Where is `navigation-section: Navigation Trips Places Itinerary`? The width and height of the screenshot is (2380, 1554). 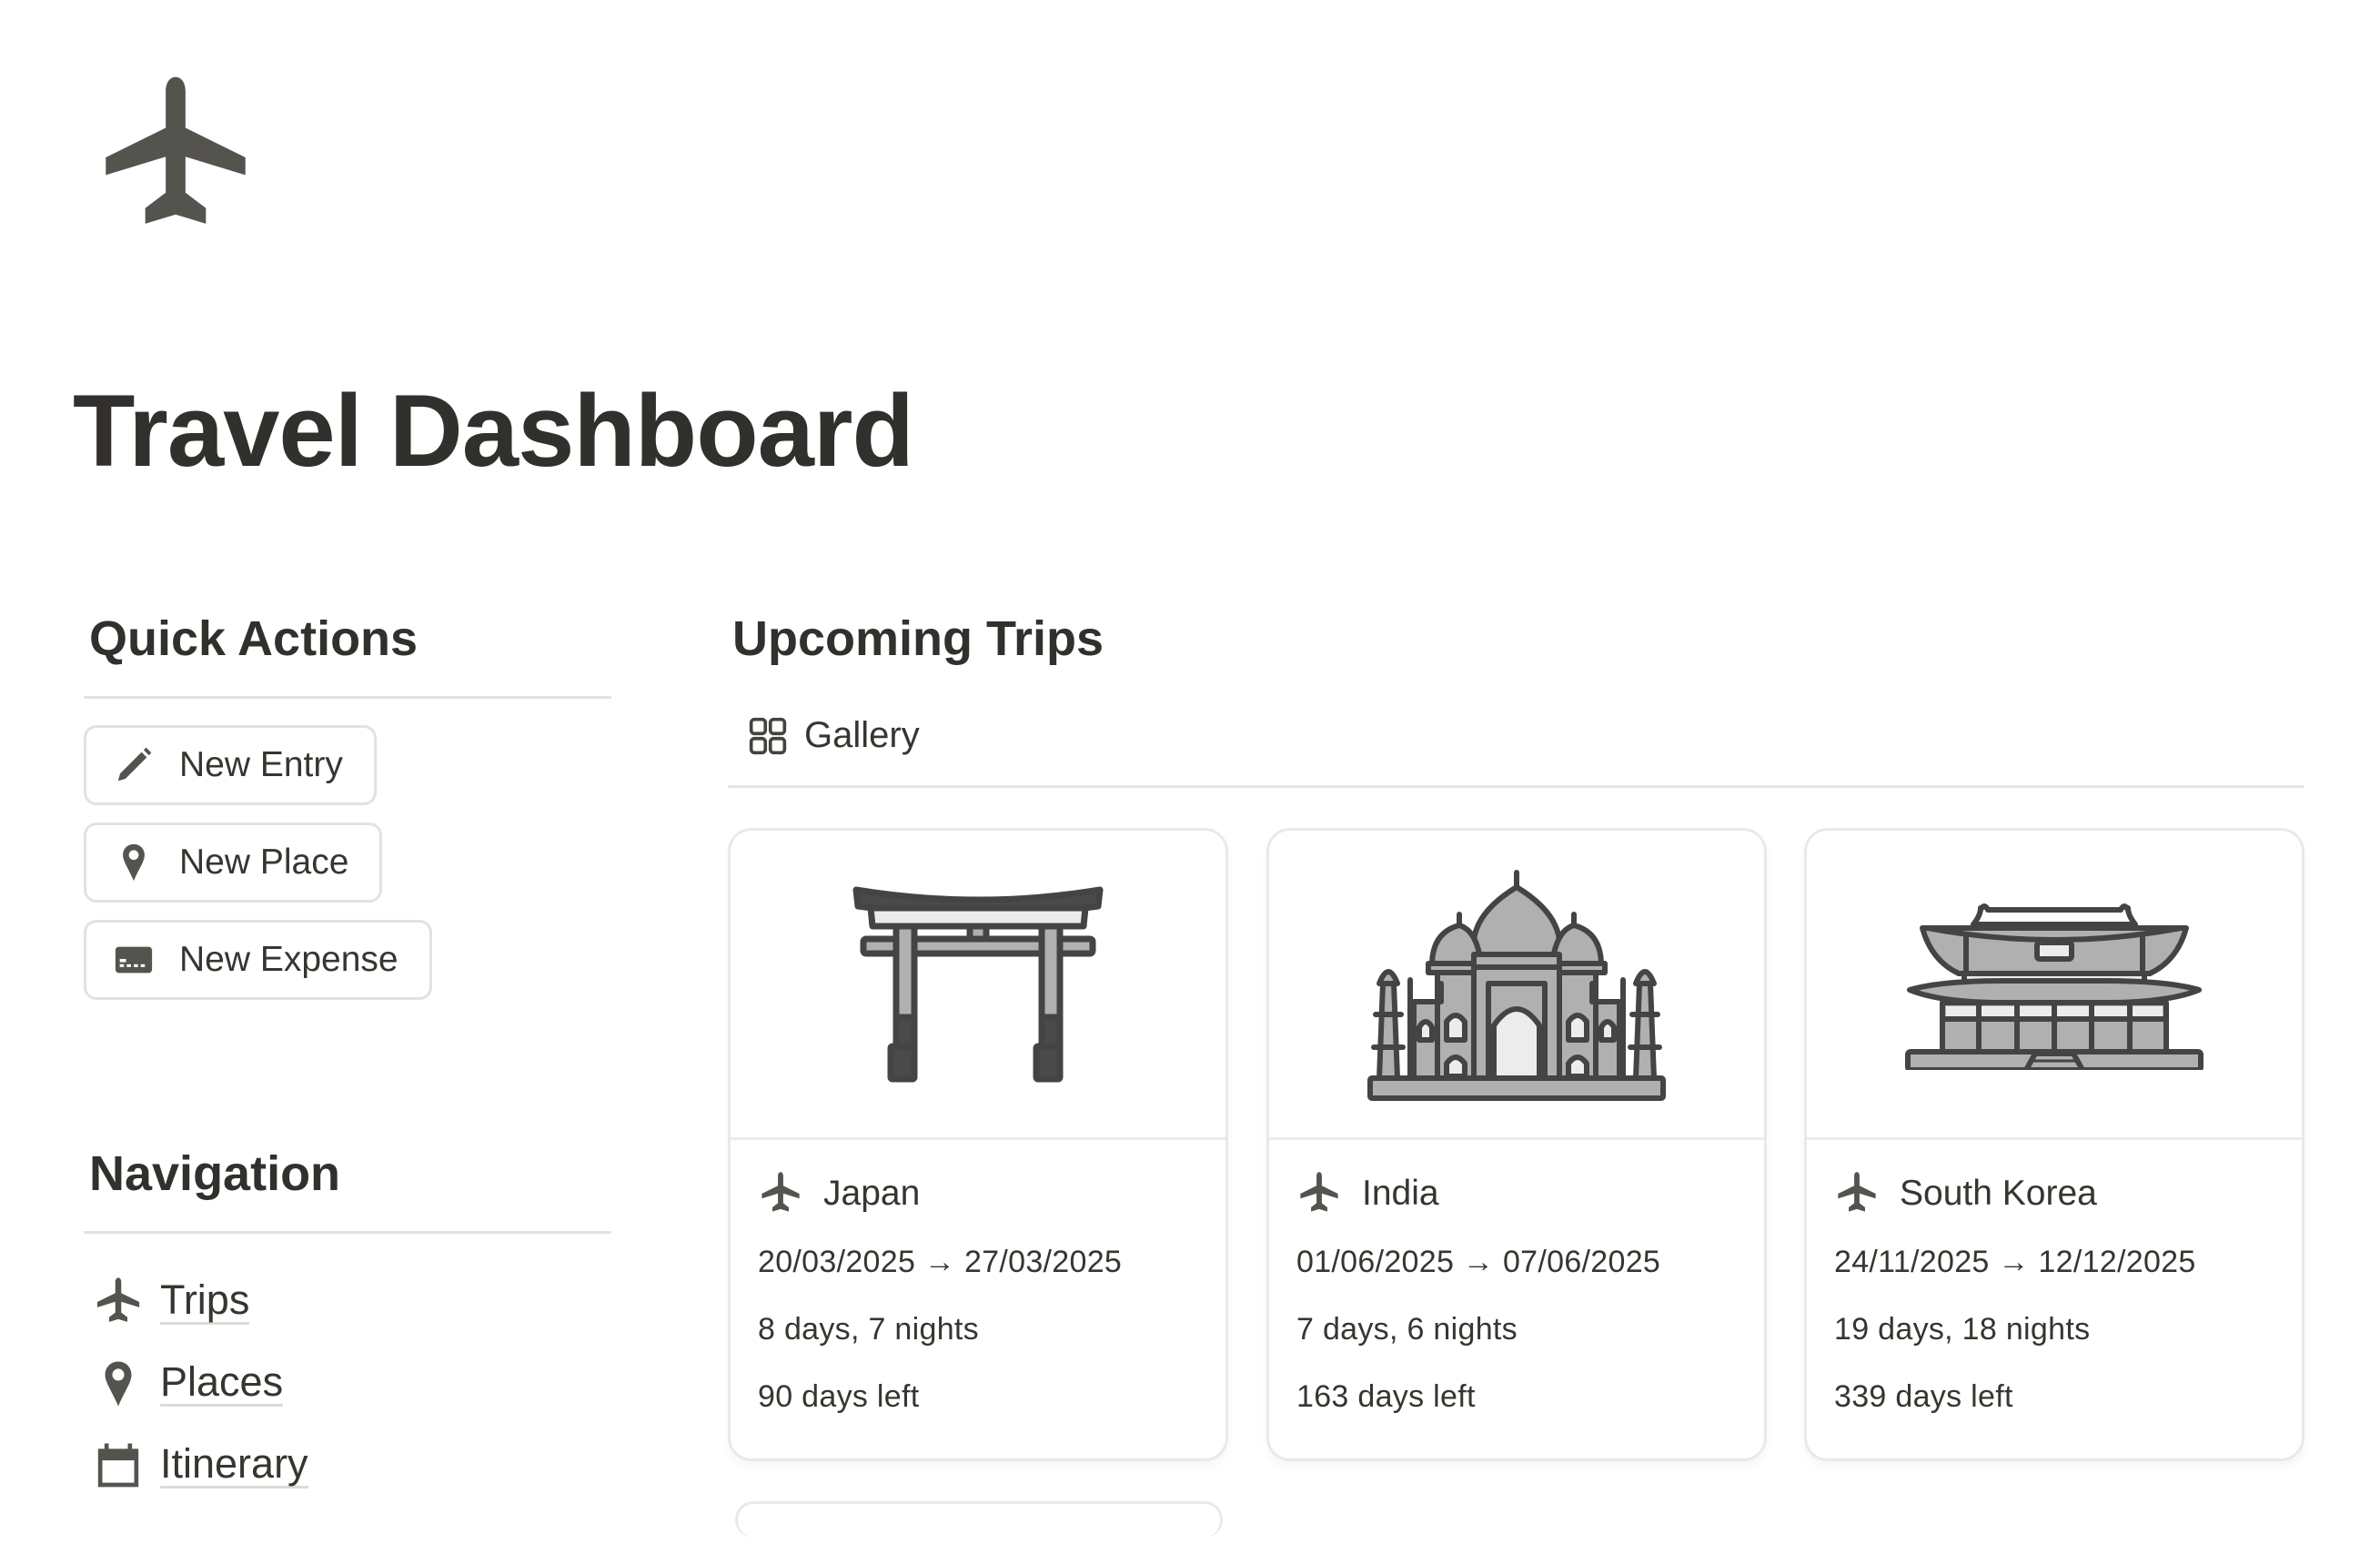
navigation-section: Navigation Trips Places Itinerary is located at coordinates (347, 1326).